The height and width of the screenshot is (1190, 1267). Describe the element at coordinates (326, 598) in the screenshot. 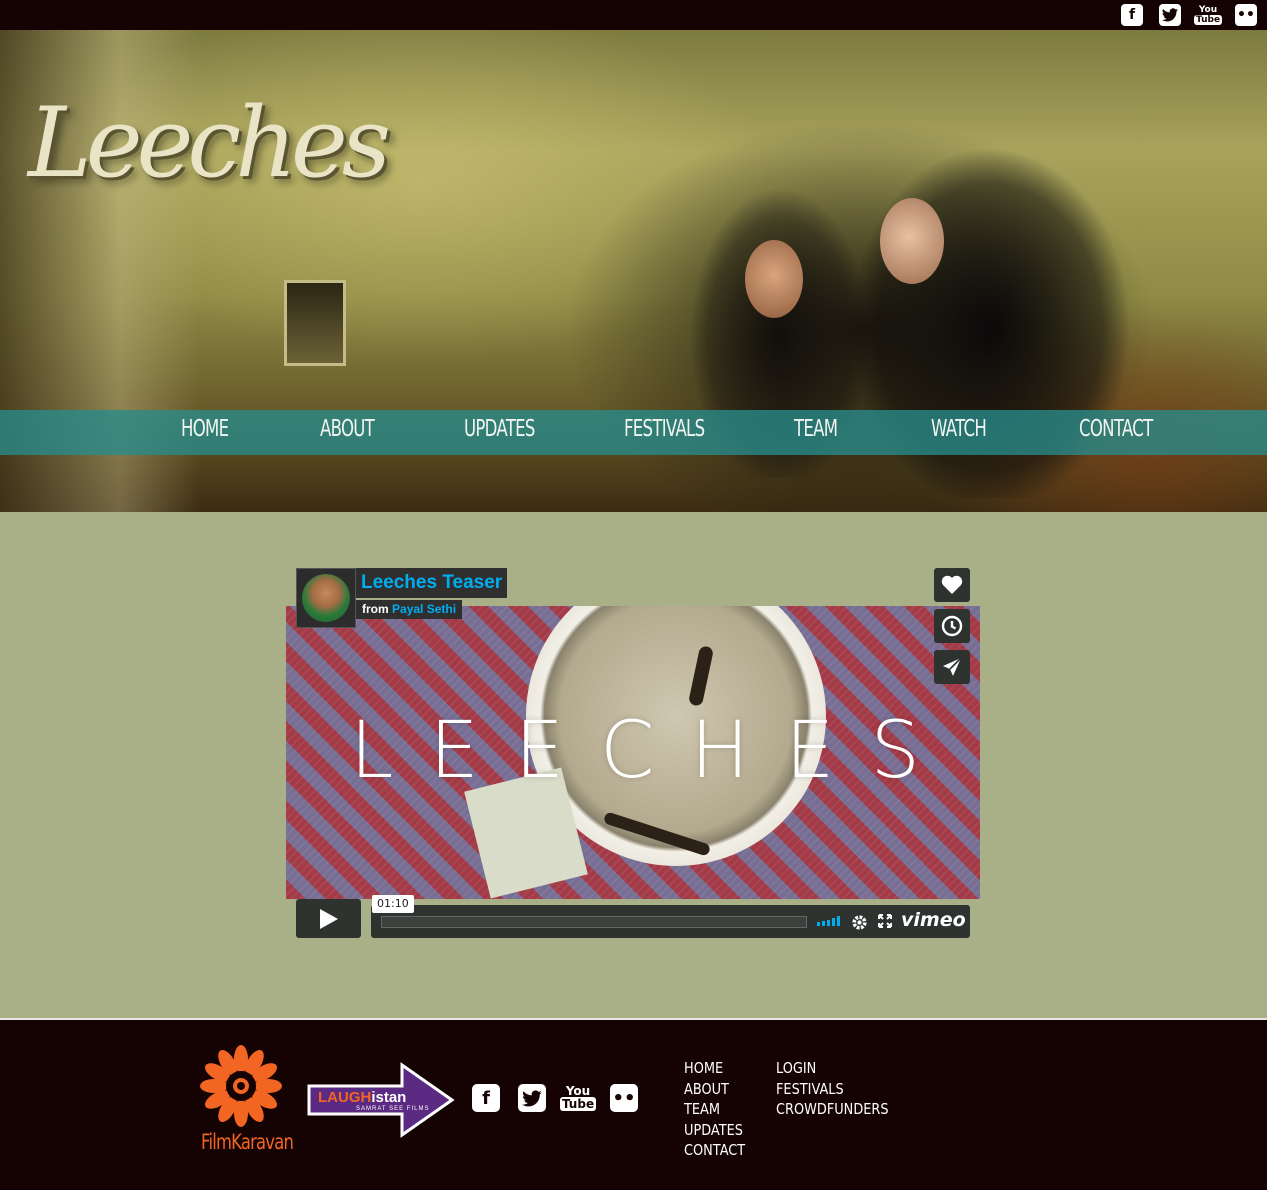

I see `author-avatar` at that location.